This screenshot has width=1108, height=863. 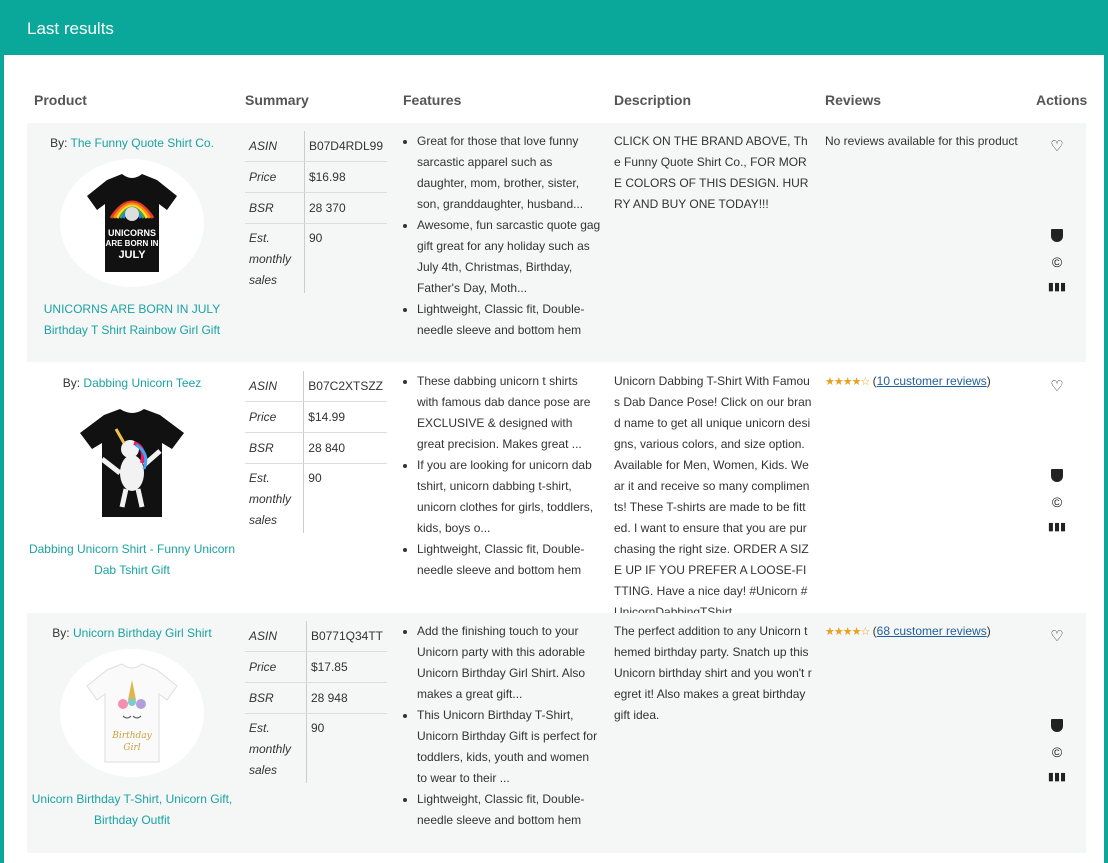 What do you see at coordinates (142, 143) in the screenshot?
I see `brand-link: The Funny Quote Shirt Co.` at bounding box center [142, 143].